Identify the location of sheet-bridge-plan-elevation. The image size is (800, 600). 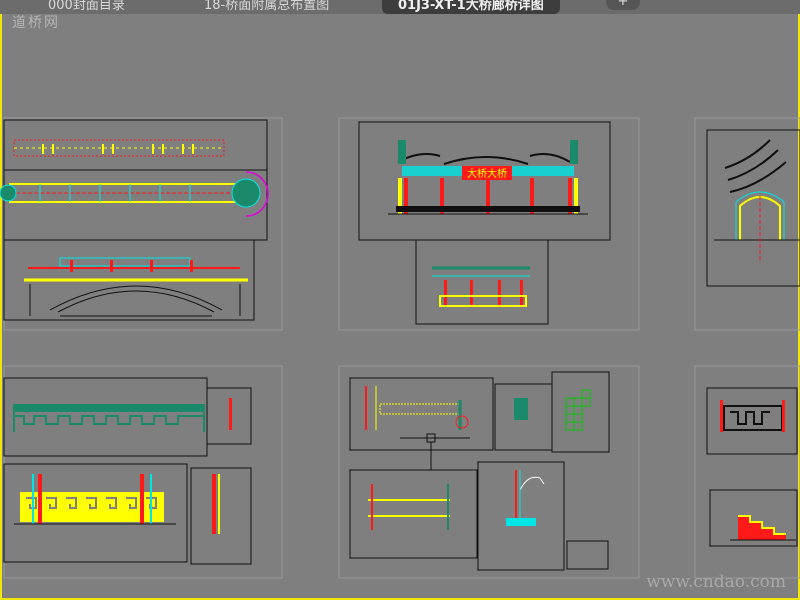
(141, 224).